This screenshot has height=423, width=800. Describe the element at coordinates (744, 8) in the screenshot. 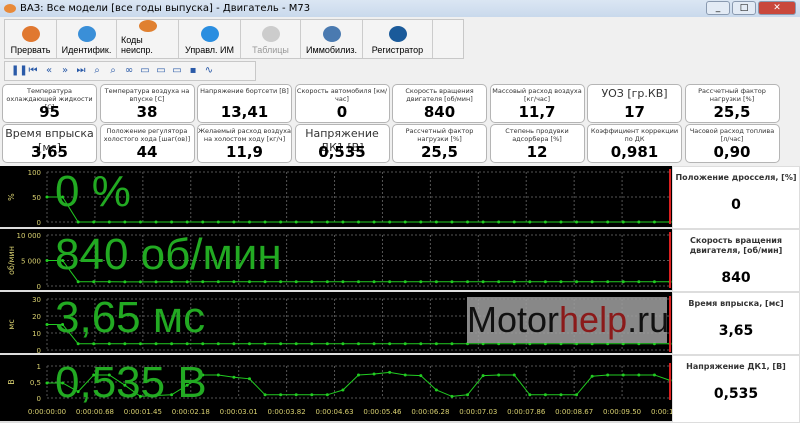

I see `maximize-button: □` at that location.